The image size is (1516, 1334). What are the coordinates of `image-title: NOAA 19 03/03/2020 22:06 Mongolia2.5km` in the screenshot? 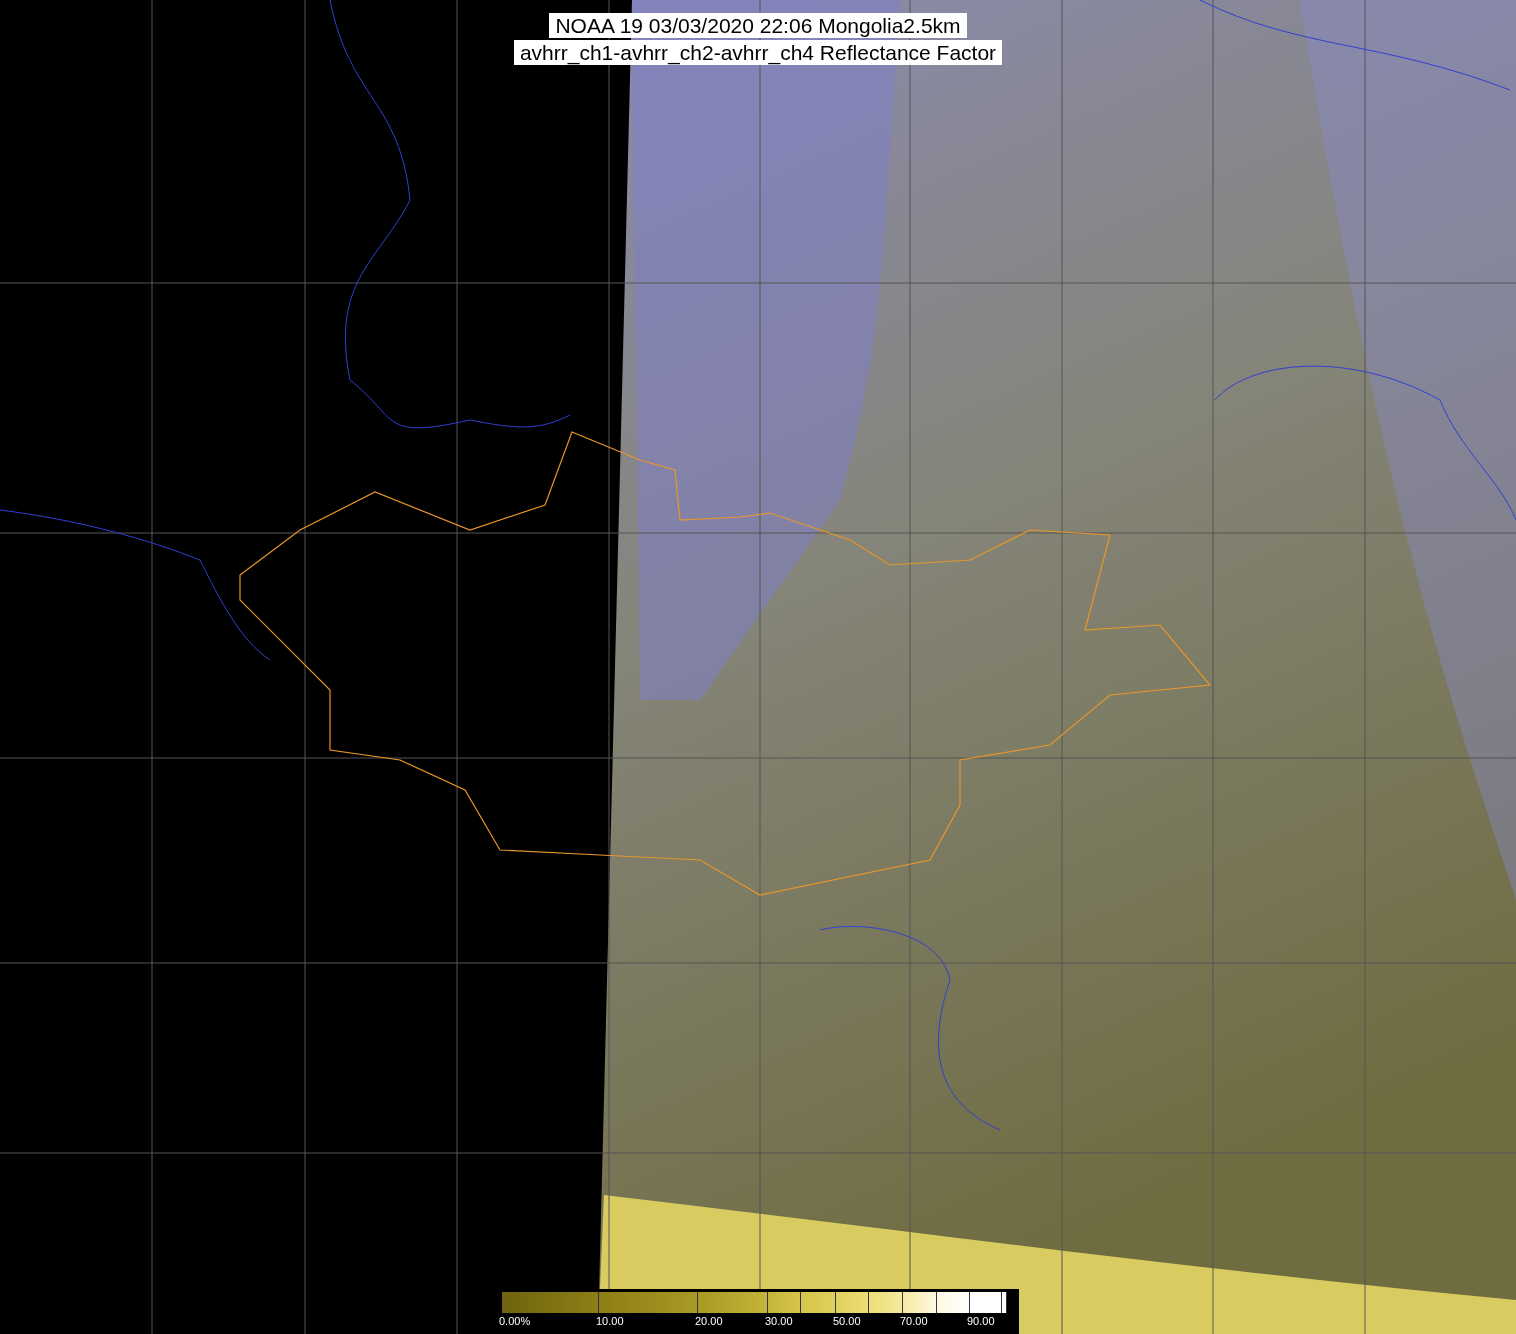 It's located at (758, 25).